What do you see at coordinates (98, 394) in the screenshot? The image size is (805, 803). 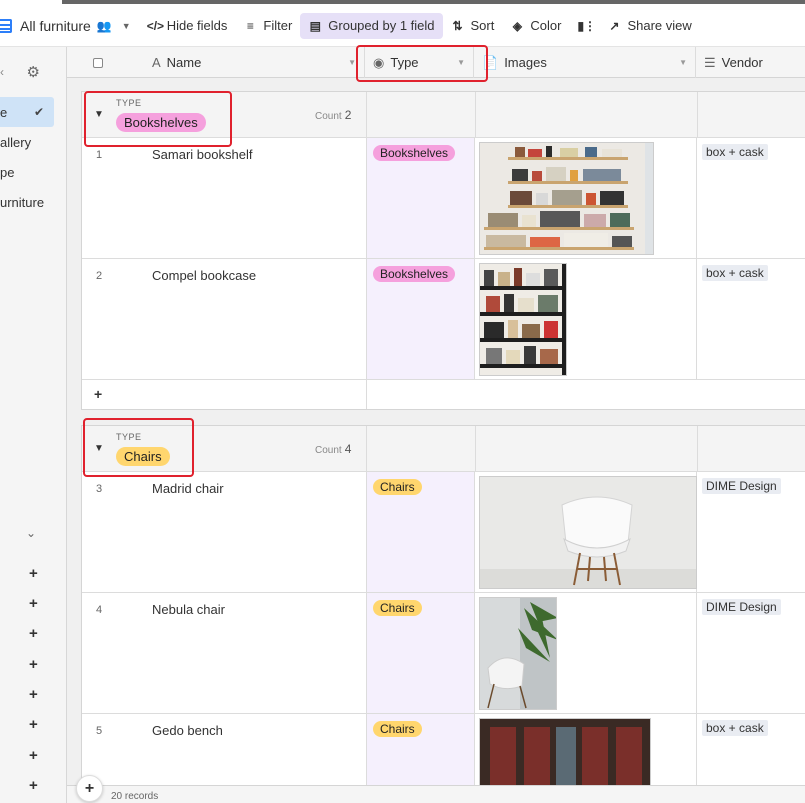 I see `plus-icon: +` at bounding box center [98, 394].